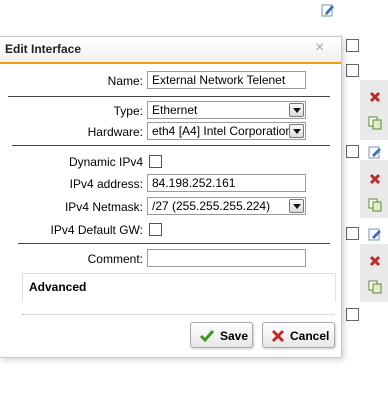  I want to click on checkmark-icon, so click(207, 336).